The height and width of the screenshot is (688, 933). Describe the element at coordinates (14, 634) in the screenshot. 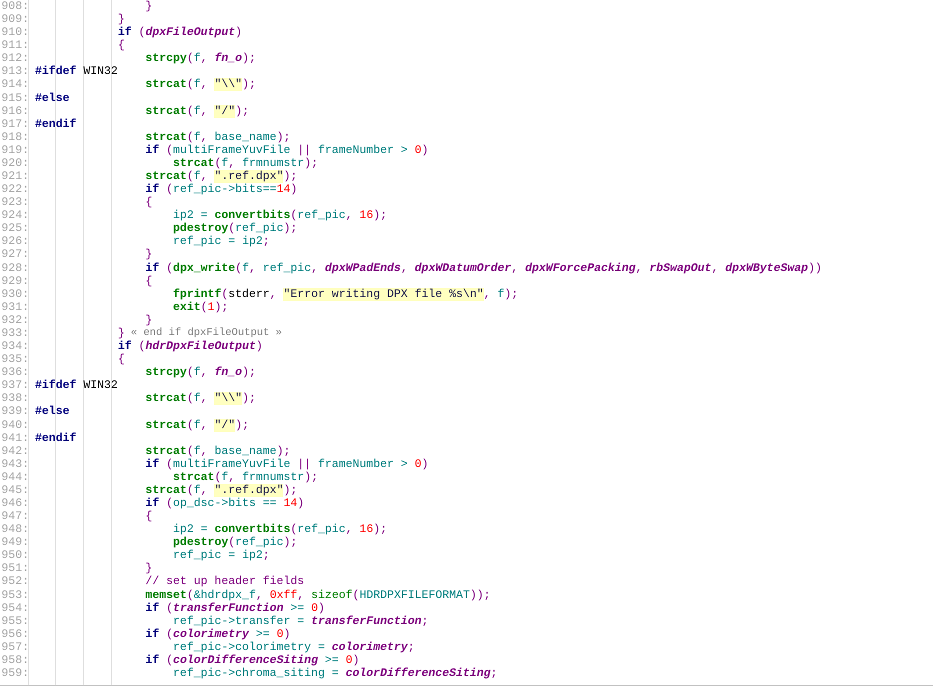

I see `line-number: 956:` at that location.